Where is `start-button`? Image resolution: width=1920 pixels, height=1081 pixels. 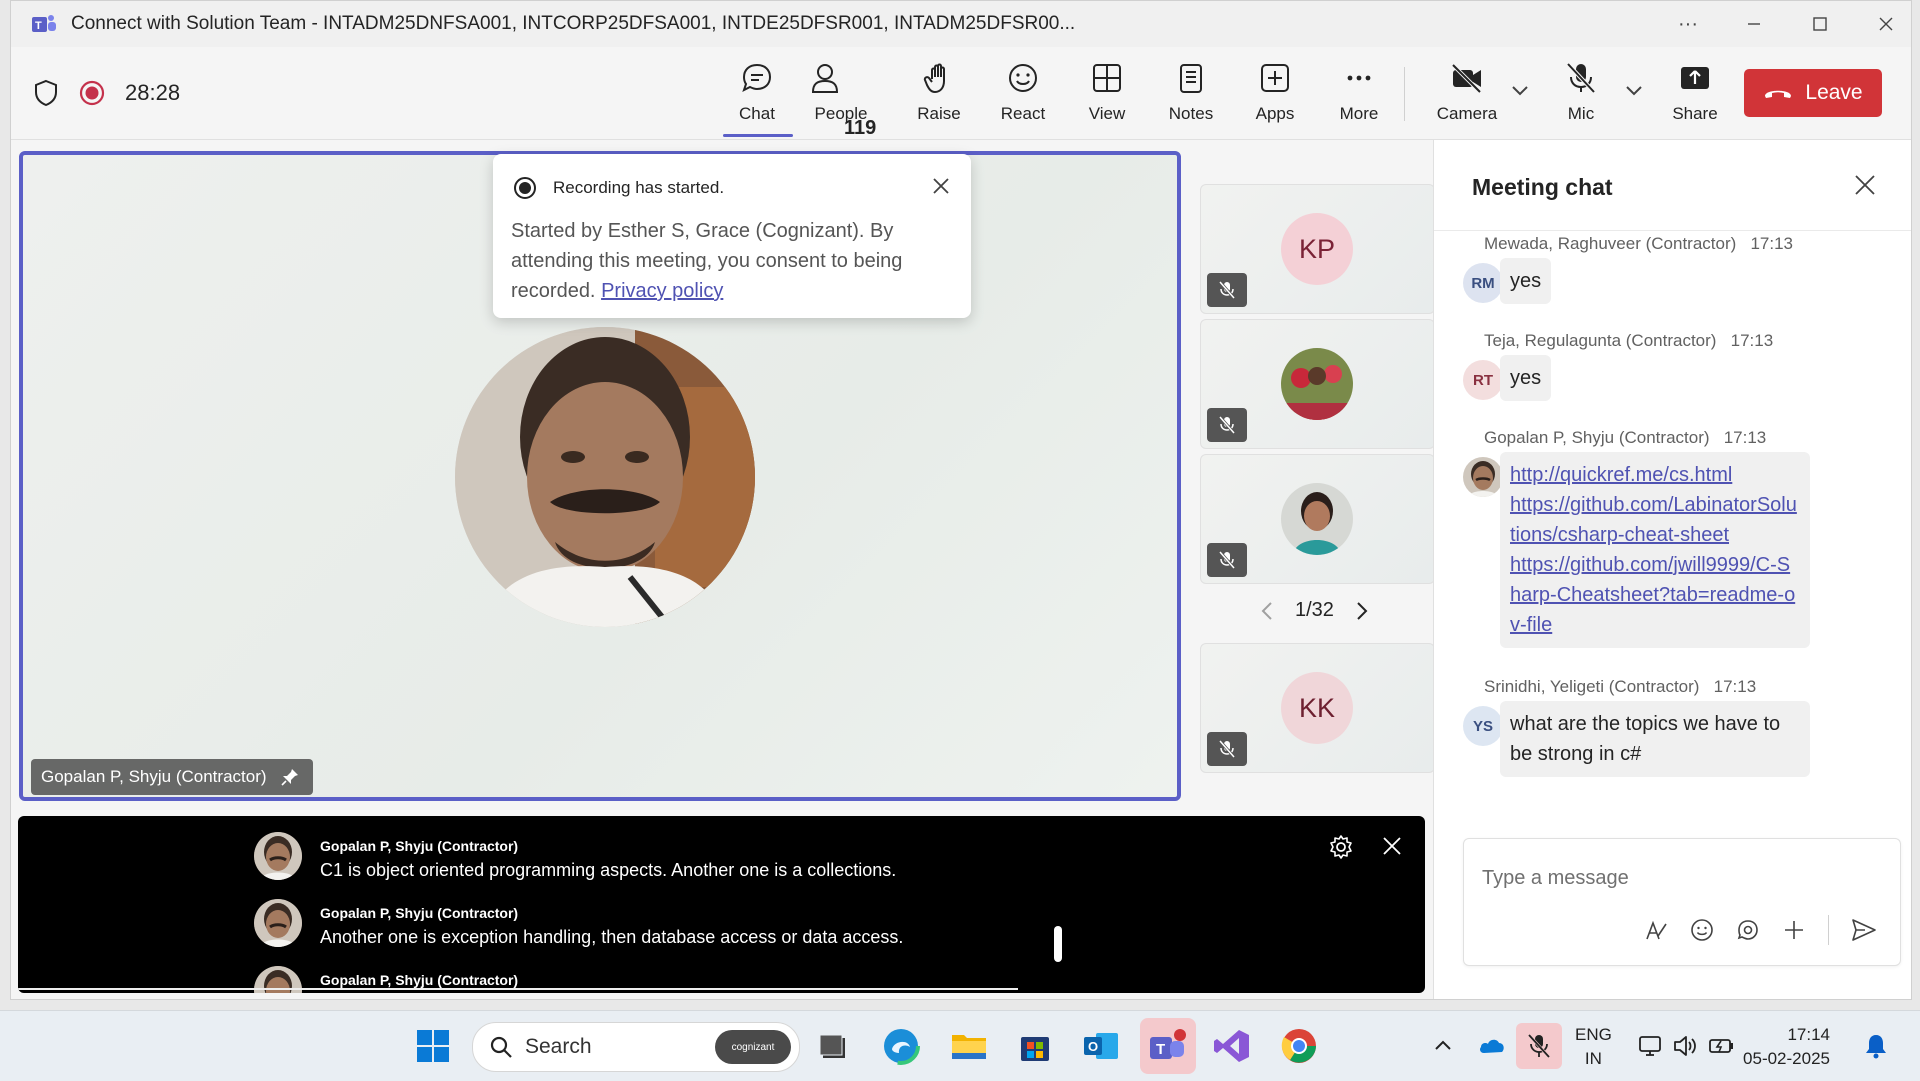
start-button is located at coordinates (433, 1046).